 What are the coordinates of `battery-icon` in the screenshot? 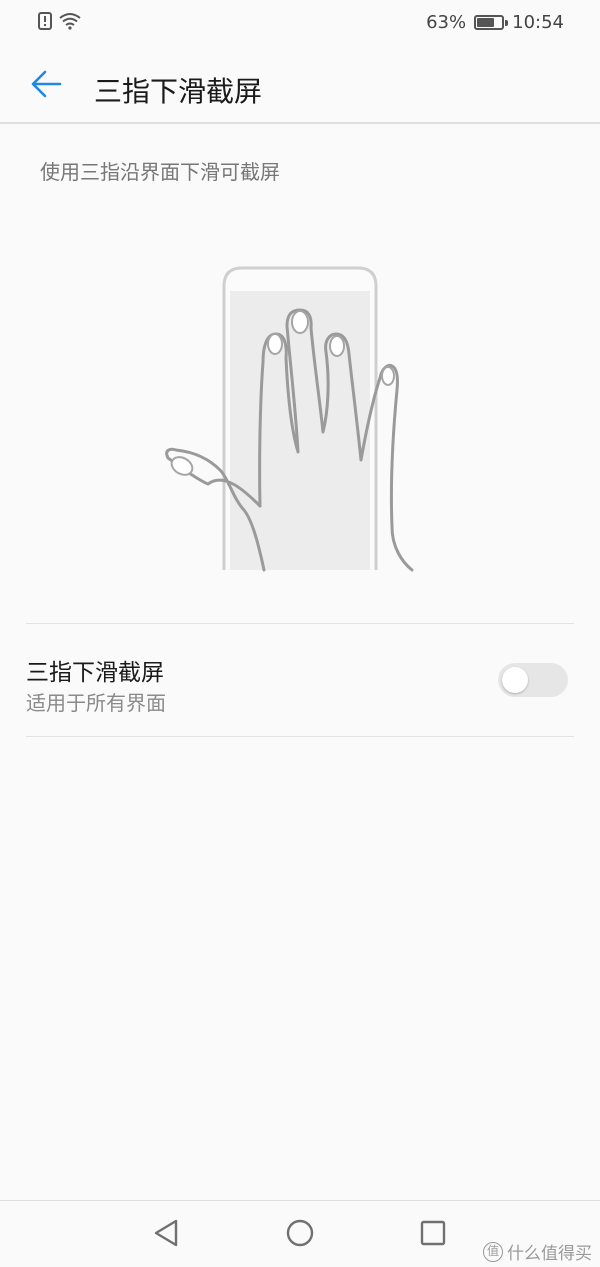 It's located at (491, 22).